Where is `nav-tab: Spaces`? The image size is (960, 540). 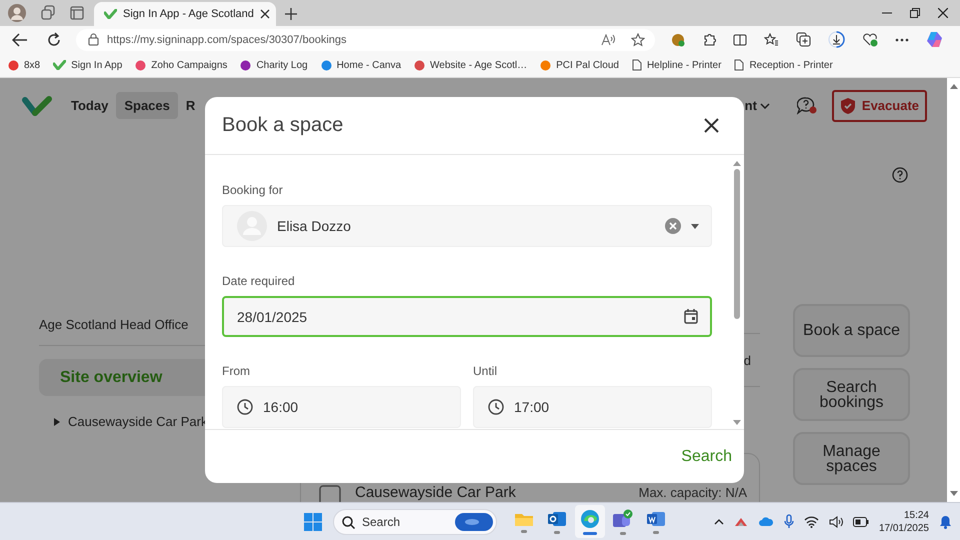
nav-tab: Spaces is located at coordinates (147, 105).